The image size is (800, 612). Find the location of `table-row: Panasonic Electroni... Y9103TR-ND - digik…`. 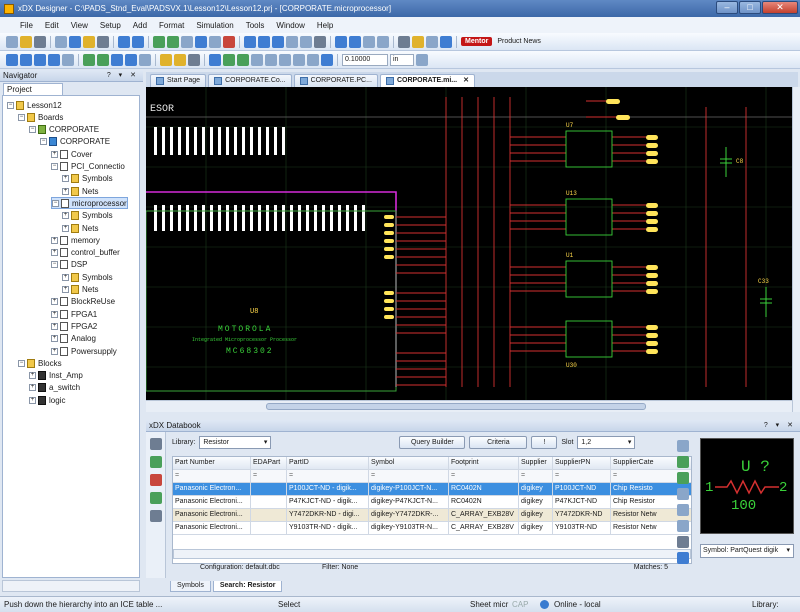

table-row: Panasonic Electroni... Y9103TR-ND - digik… is located at coordinates (432, 528).